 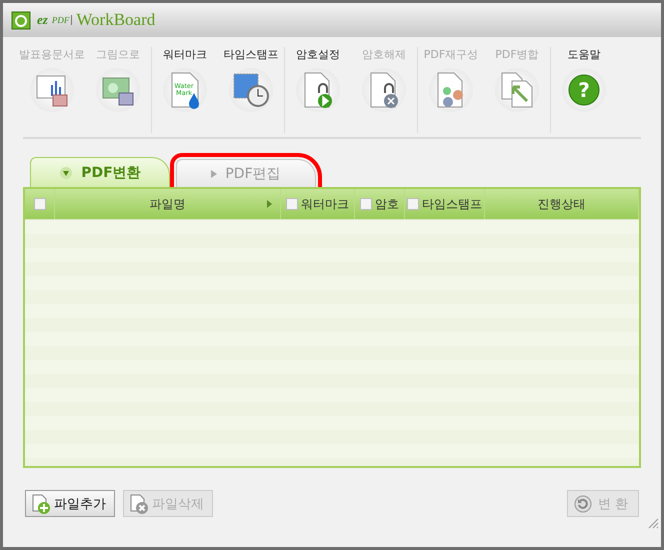 What do you see at coordinates (452, 204) in the screenshot?
I see `column-header: 타임스탬프` at bounding box center [452, 204].